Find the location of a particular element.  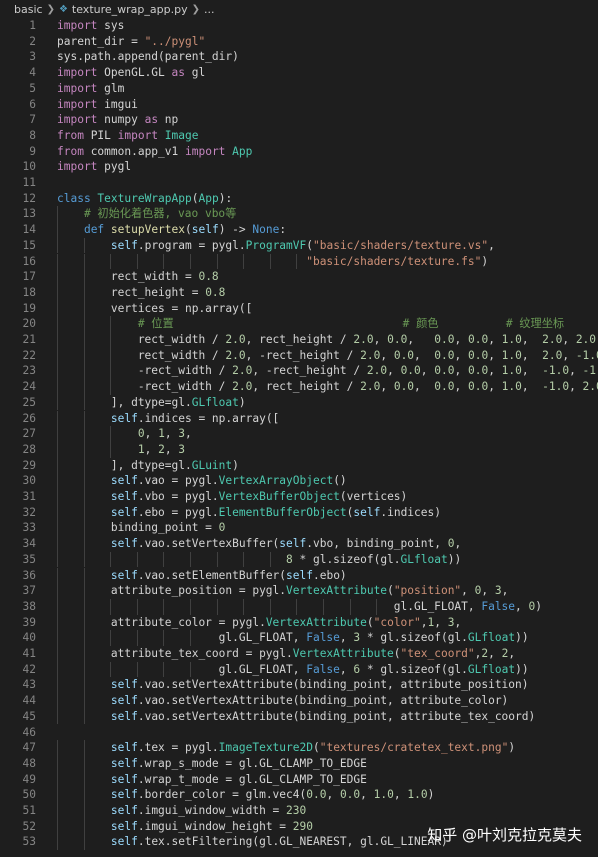

code-line: 20 # 位置 # 颜色 # 纹理坐标 is located at coordinates (299, 324).